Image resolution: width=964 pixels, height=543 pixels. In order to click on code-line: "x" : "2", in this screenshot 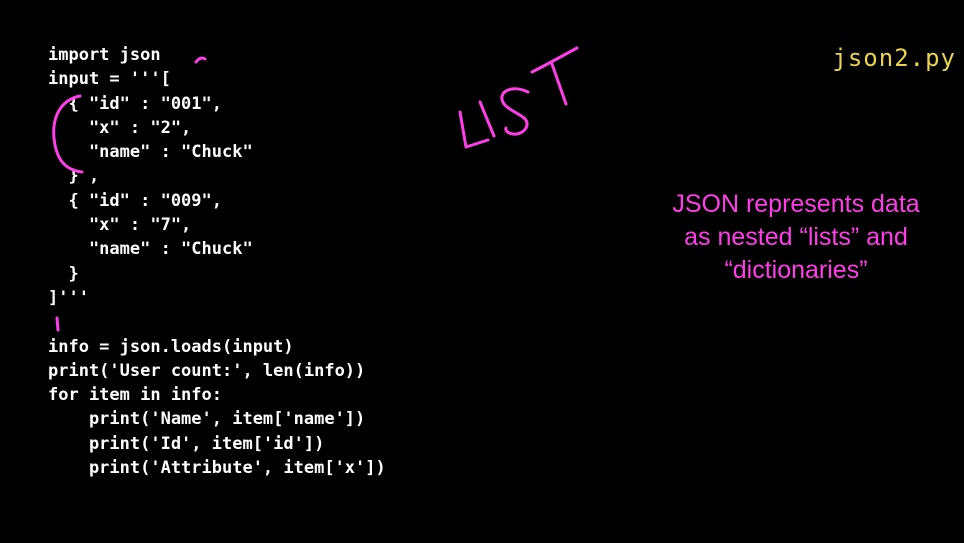, I will do `click(120, 127)`.